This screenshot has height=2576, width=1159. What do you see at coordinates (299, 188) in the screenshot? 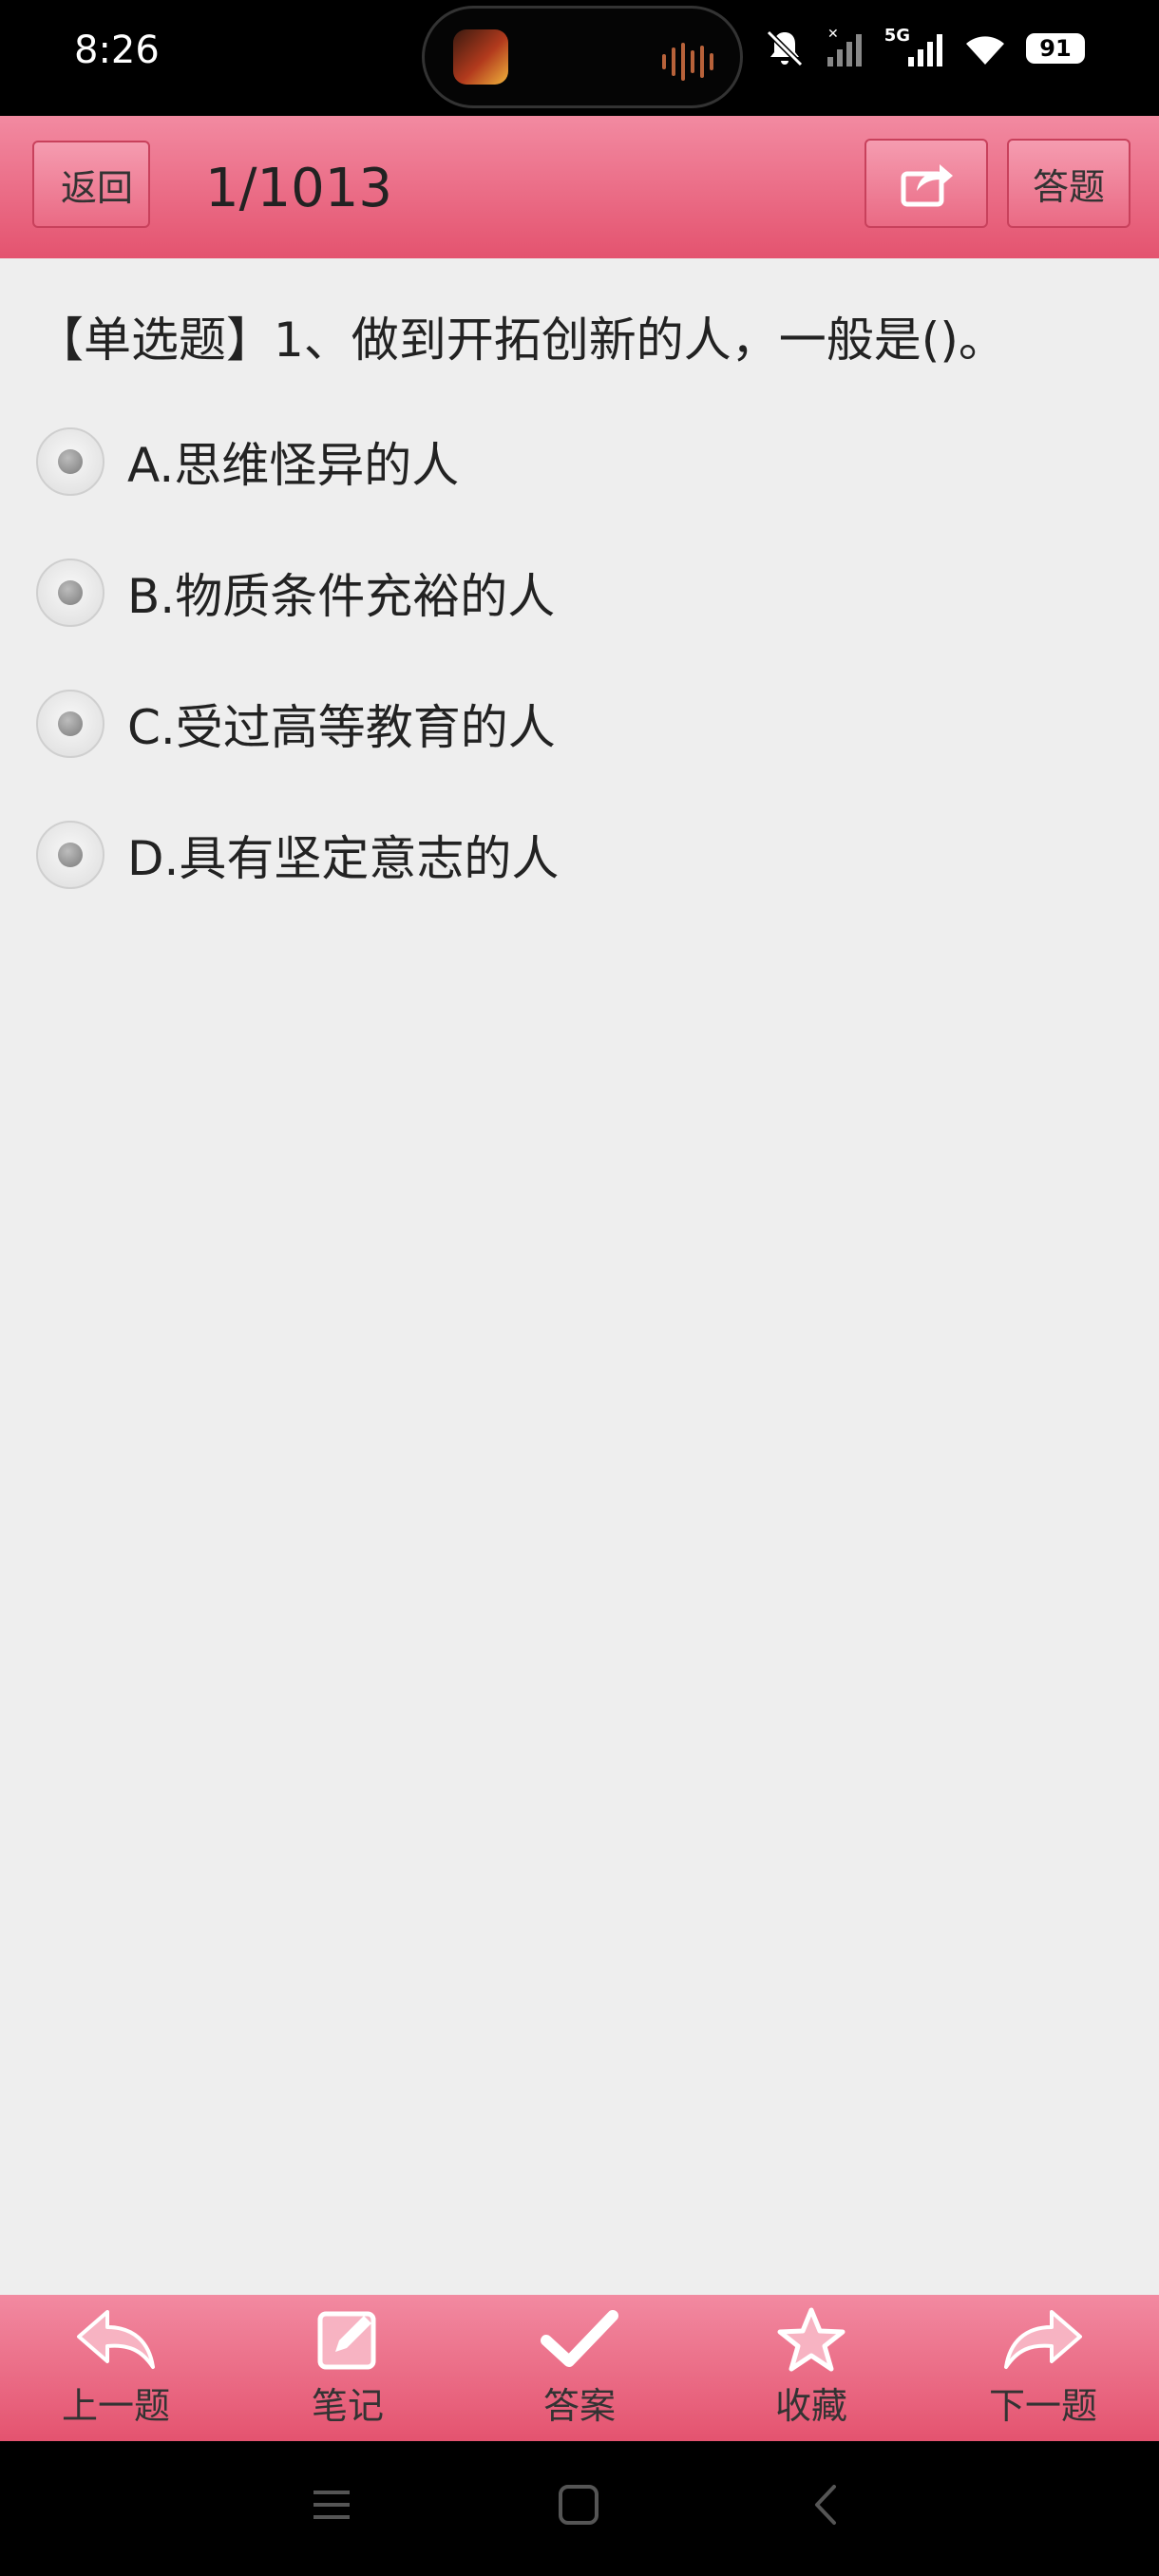
I see `question-counter: 1/1013` at bounding box center [299, 188].